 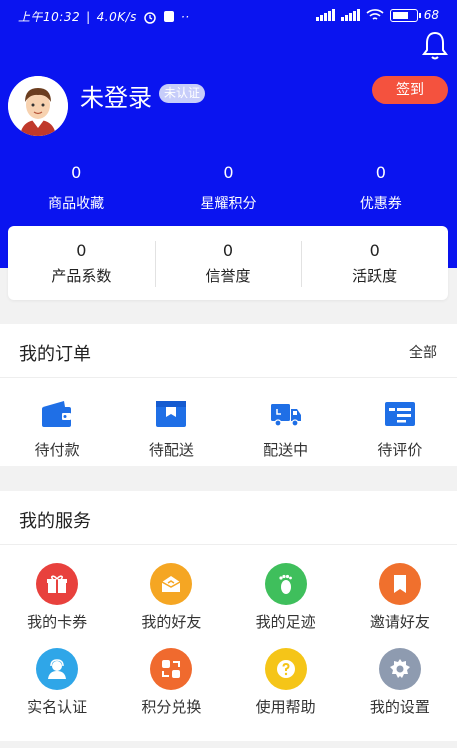 What do you see at coordinates (168, 16) in the screenshot?
I see `notification-app-icon` at bounding box center [168, 16].